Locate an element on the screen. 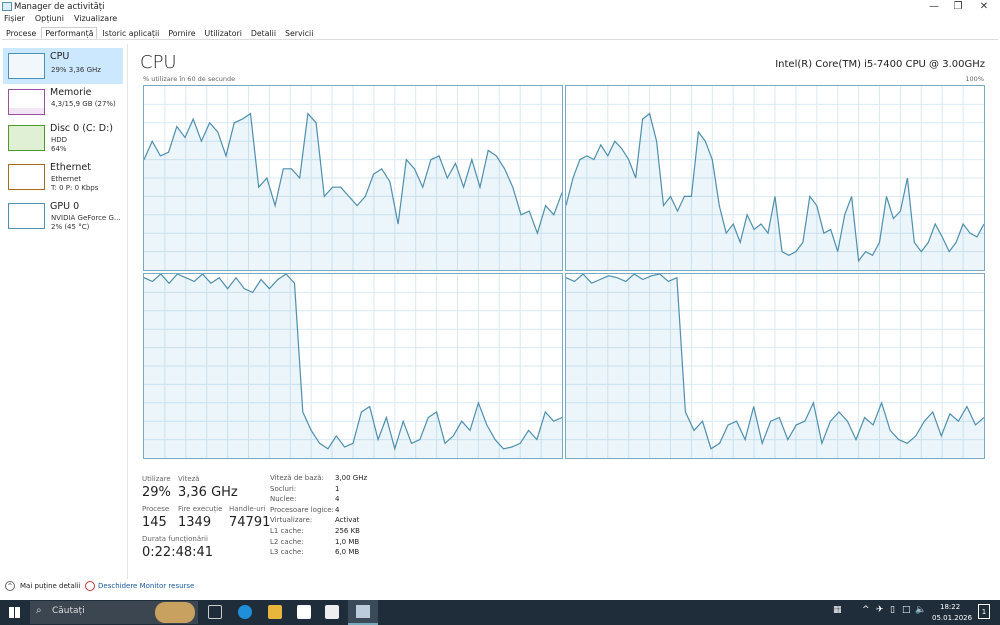 This screenshot has width=1000, height=625. spec-value: Activat is located at coordinates (347, 520).